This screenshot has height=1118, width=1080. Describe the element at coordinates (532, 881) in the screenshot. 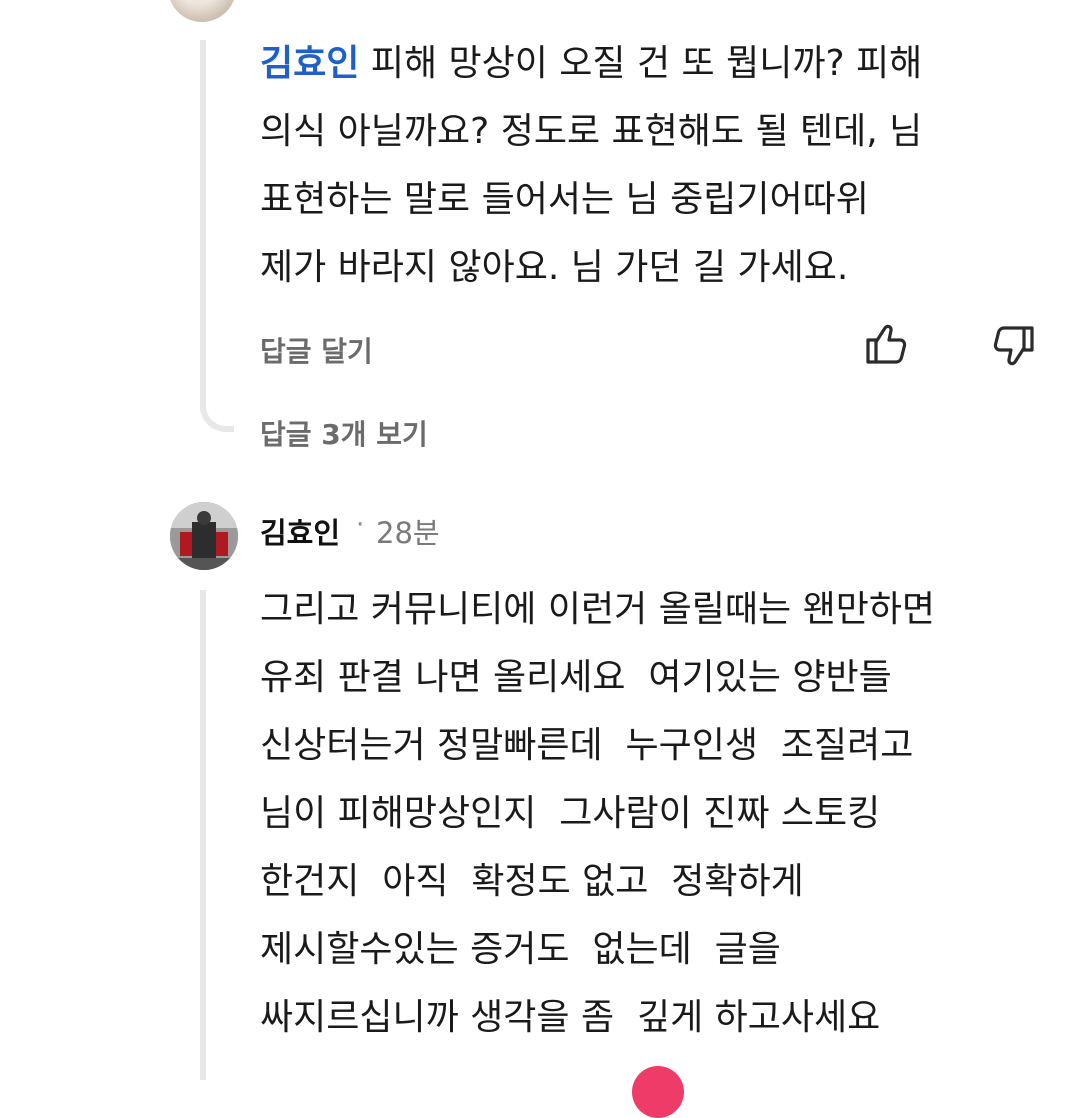

I see `comment-line: 한건지 아직 확정도 없고 정확하게` at that location.